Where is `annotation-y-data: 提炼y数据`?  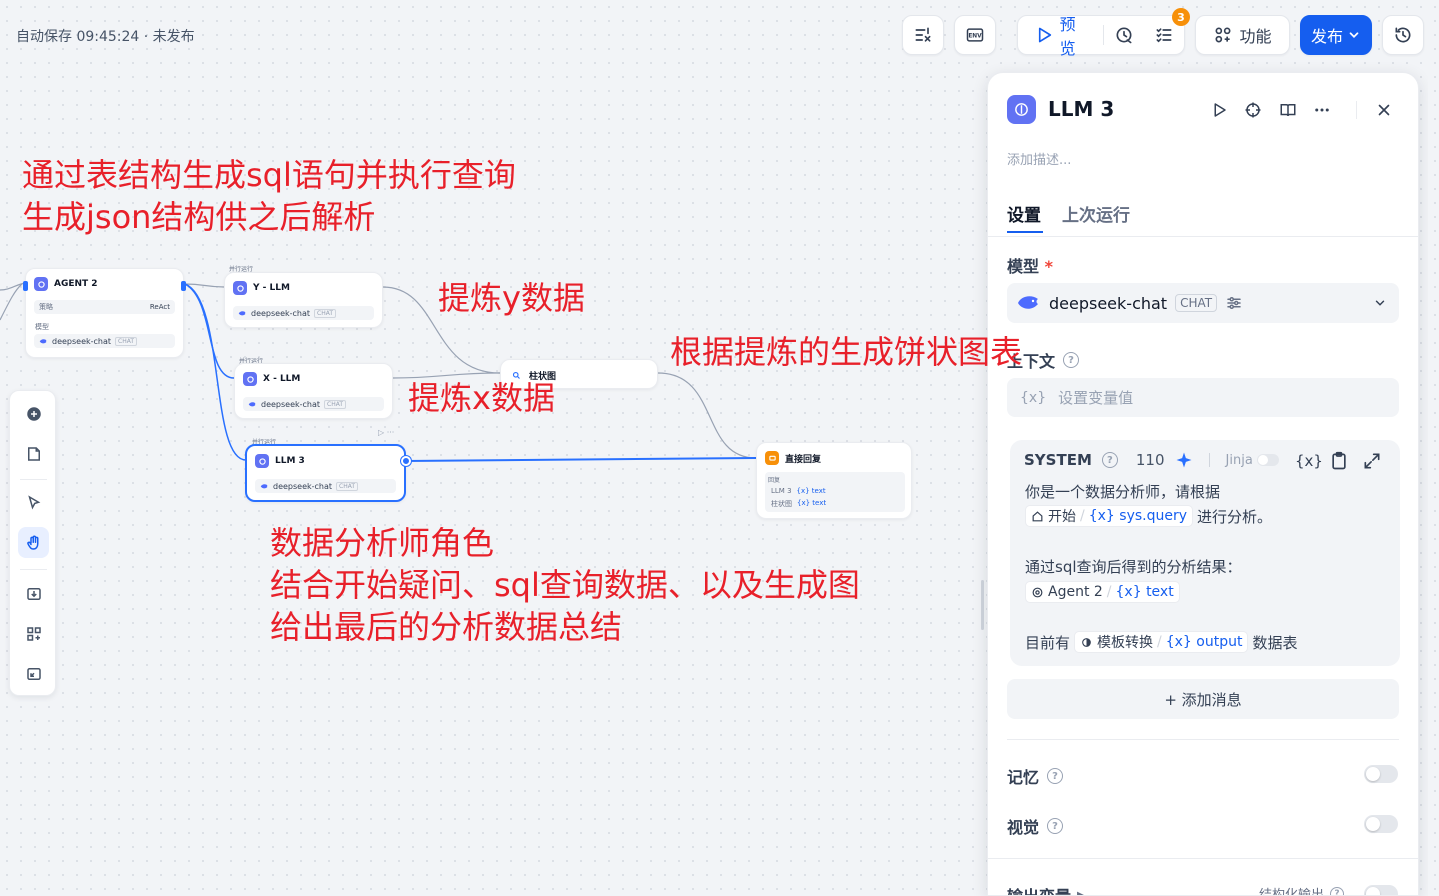 annotation-y-data: 提炼y数据 is located at coordinates (511, 298).